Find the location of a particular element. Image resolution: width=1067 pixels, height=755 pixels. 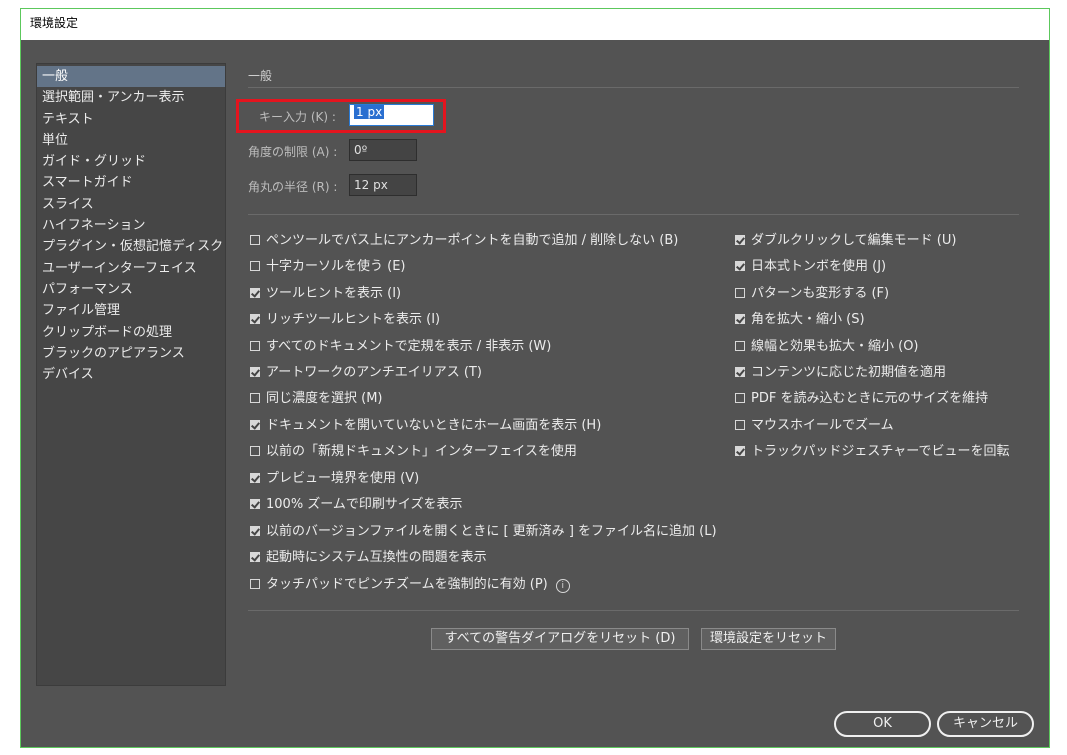

option-label: プレビュー境界を使用 (V) is located at coordinates (343, 478).